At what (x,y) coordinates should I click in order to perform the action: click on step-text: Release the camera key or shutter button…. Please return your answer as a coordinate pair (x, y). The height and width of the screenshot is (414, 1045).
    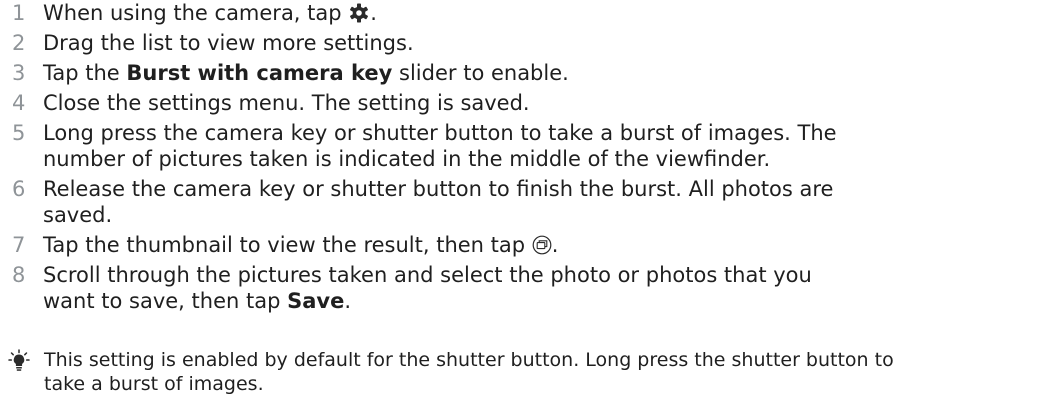
    Looking at the image, I should click on (538, 202).